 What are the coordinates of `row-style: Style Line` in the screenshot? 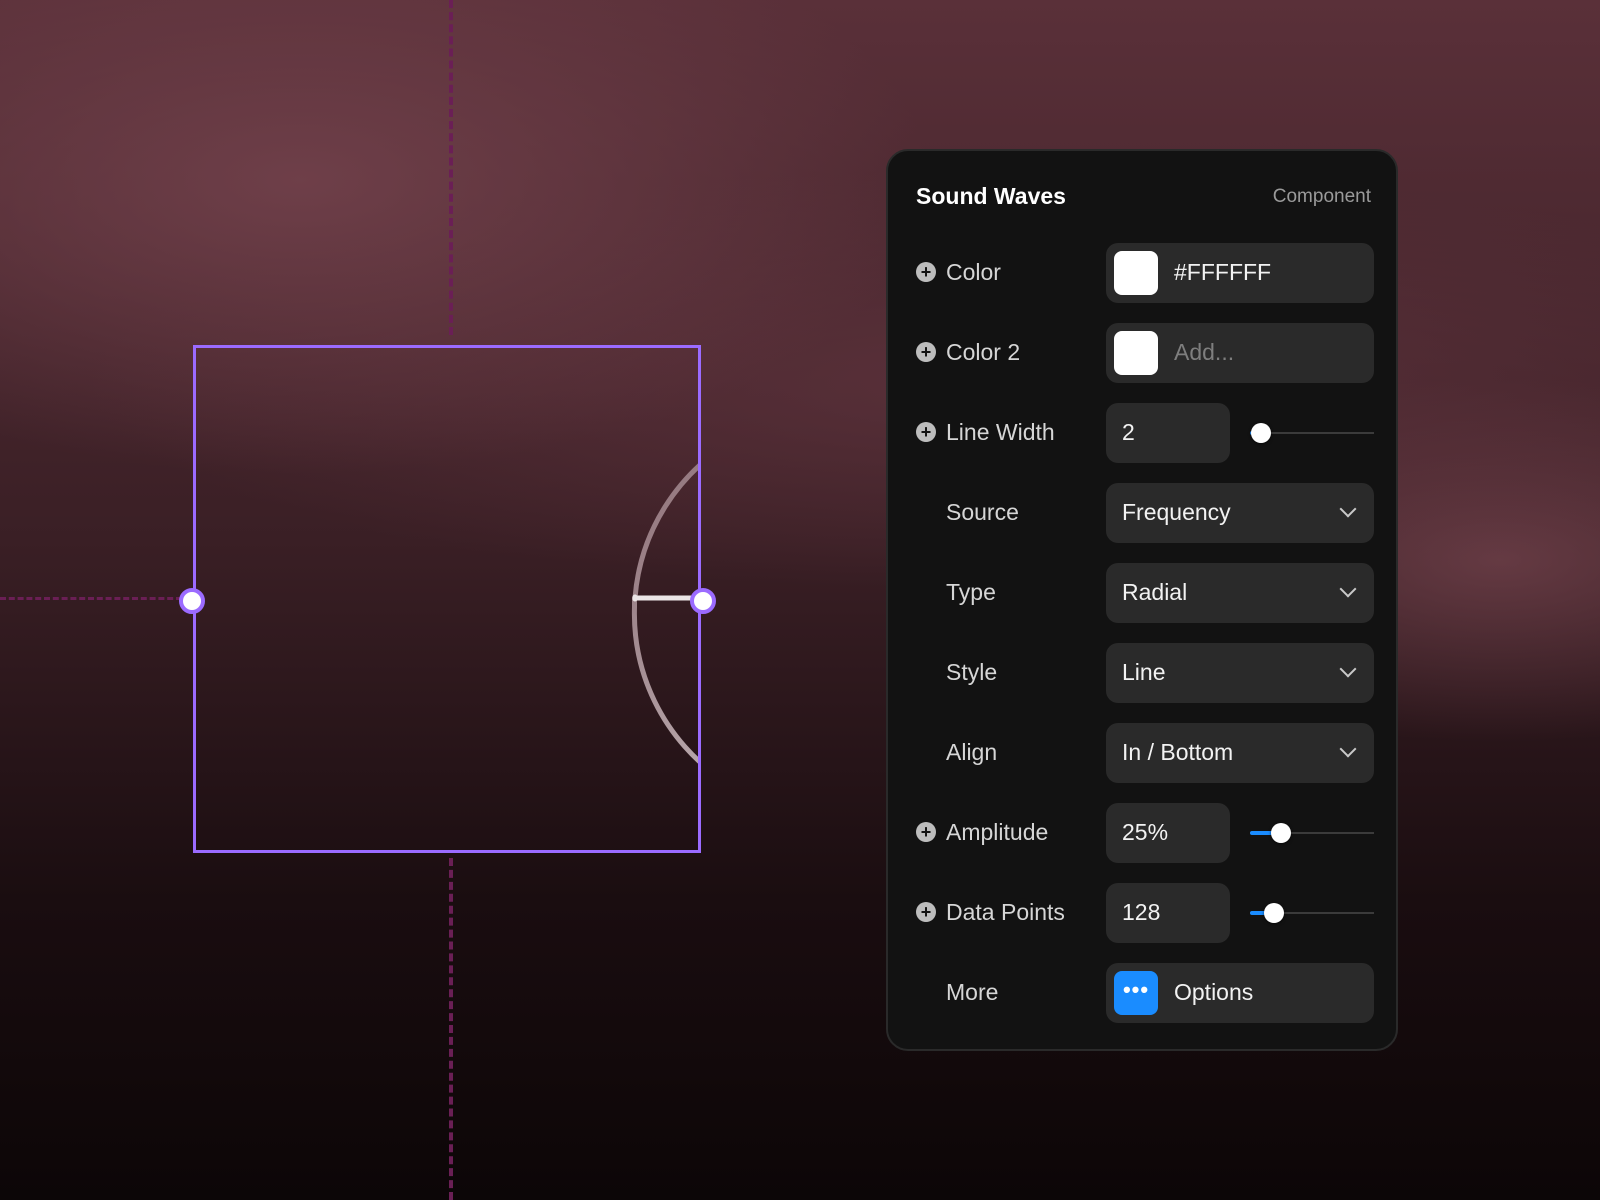 It's located at (1142, 673).